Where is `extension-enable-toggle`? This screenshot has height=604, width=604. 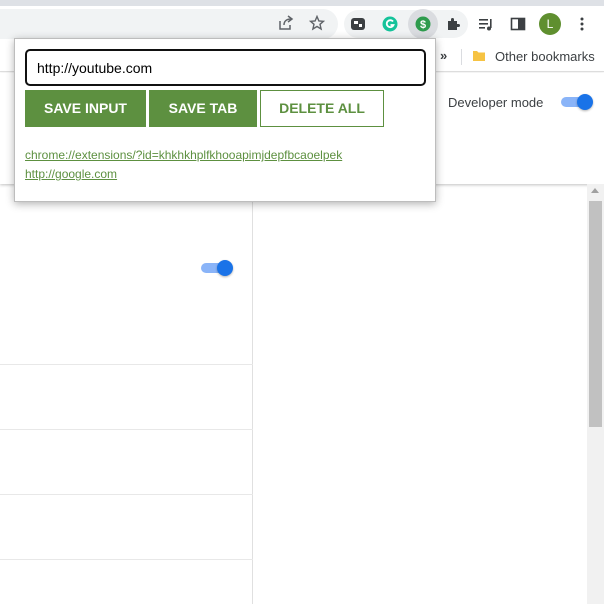
extension-enable-toggle is located at coordinates (217, 268).